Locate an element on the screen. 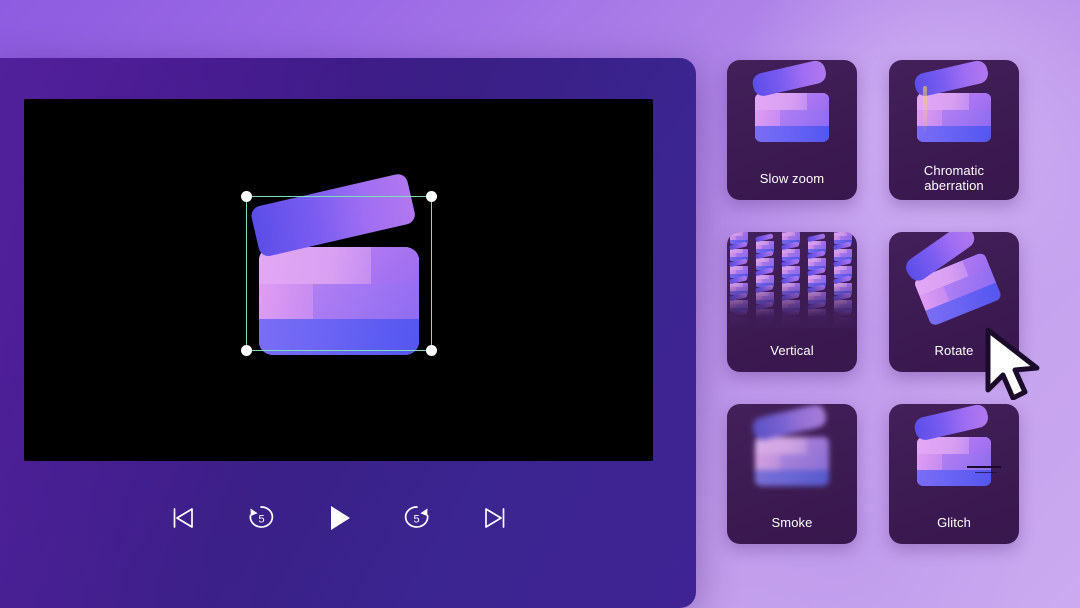  play-icon is located at coordinates (340, 518).